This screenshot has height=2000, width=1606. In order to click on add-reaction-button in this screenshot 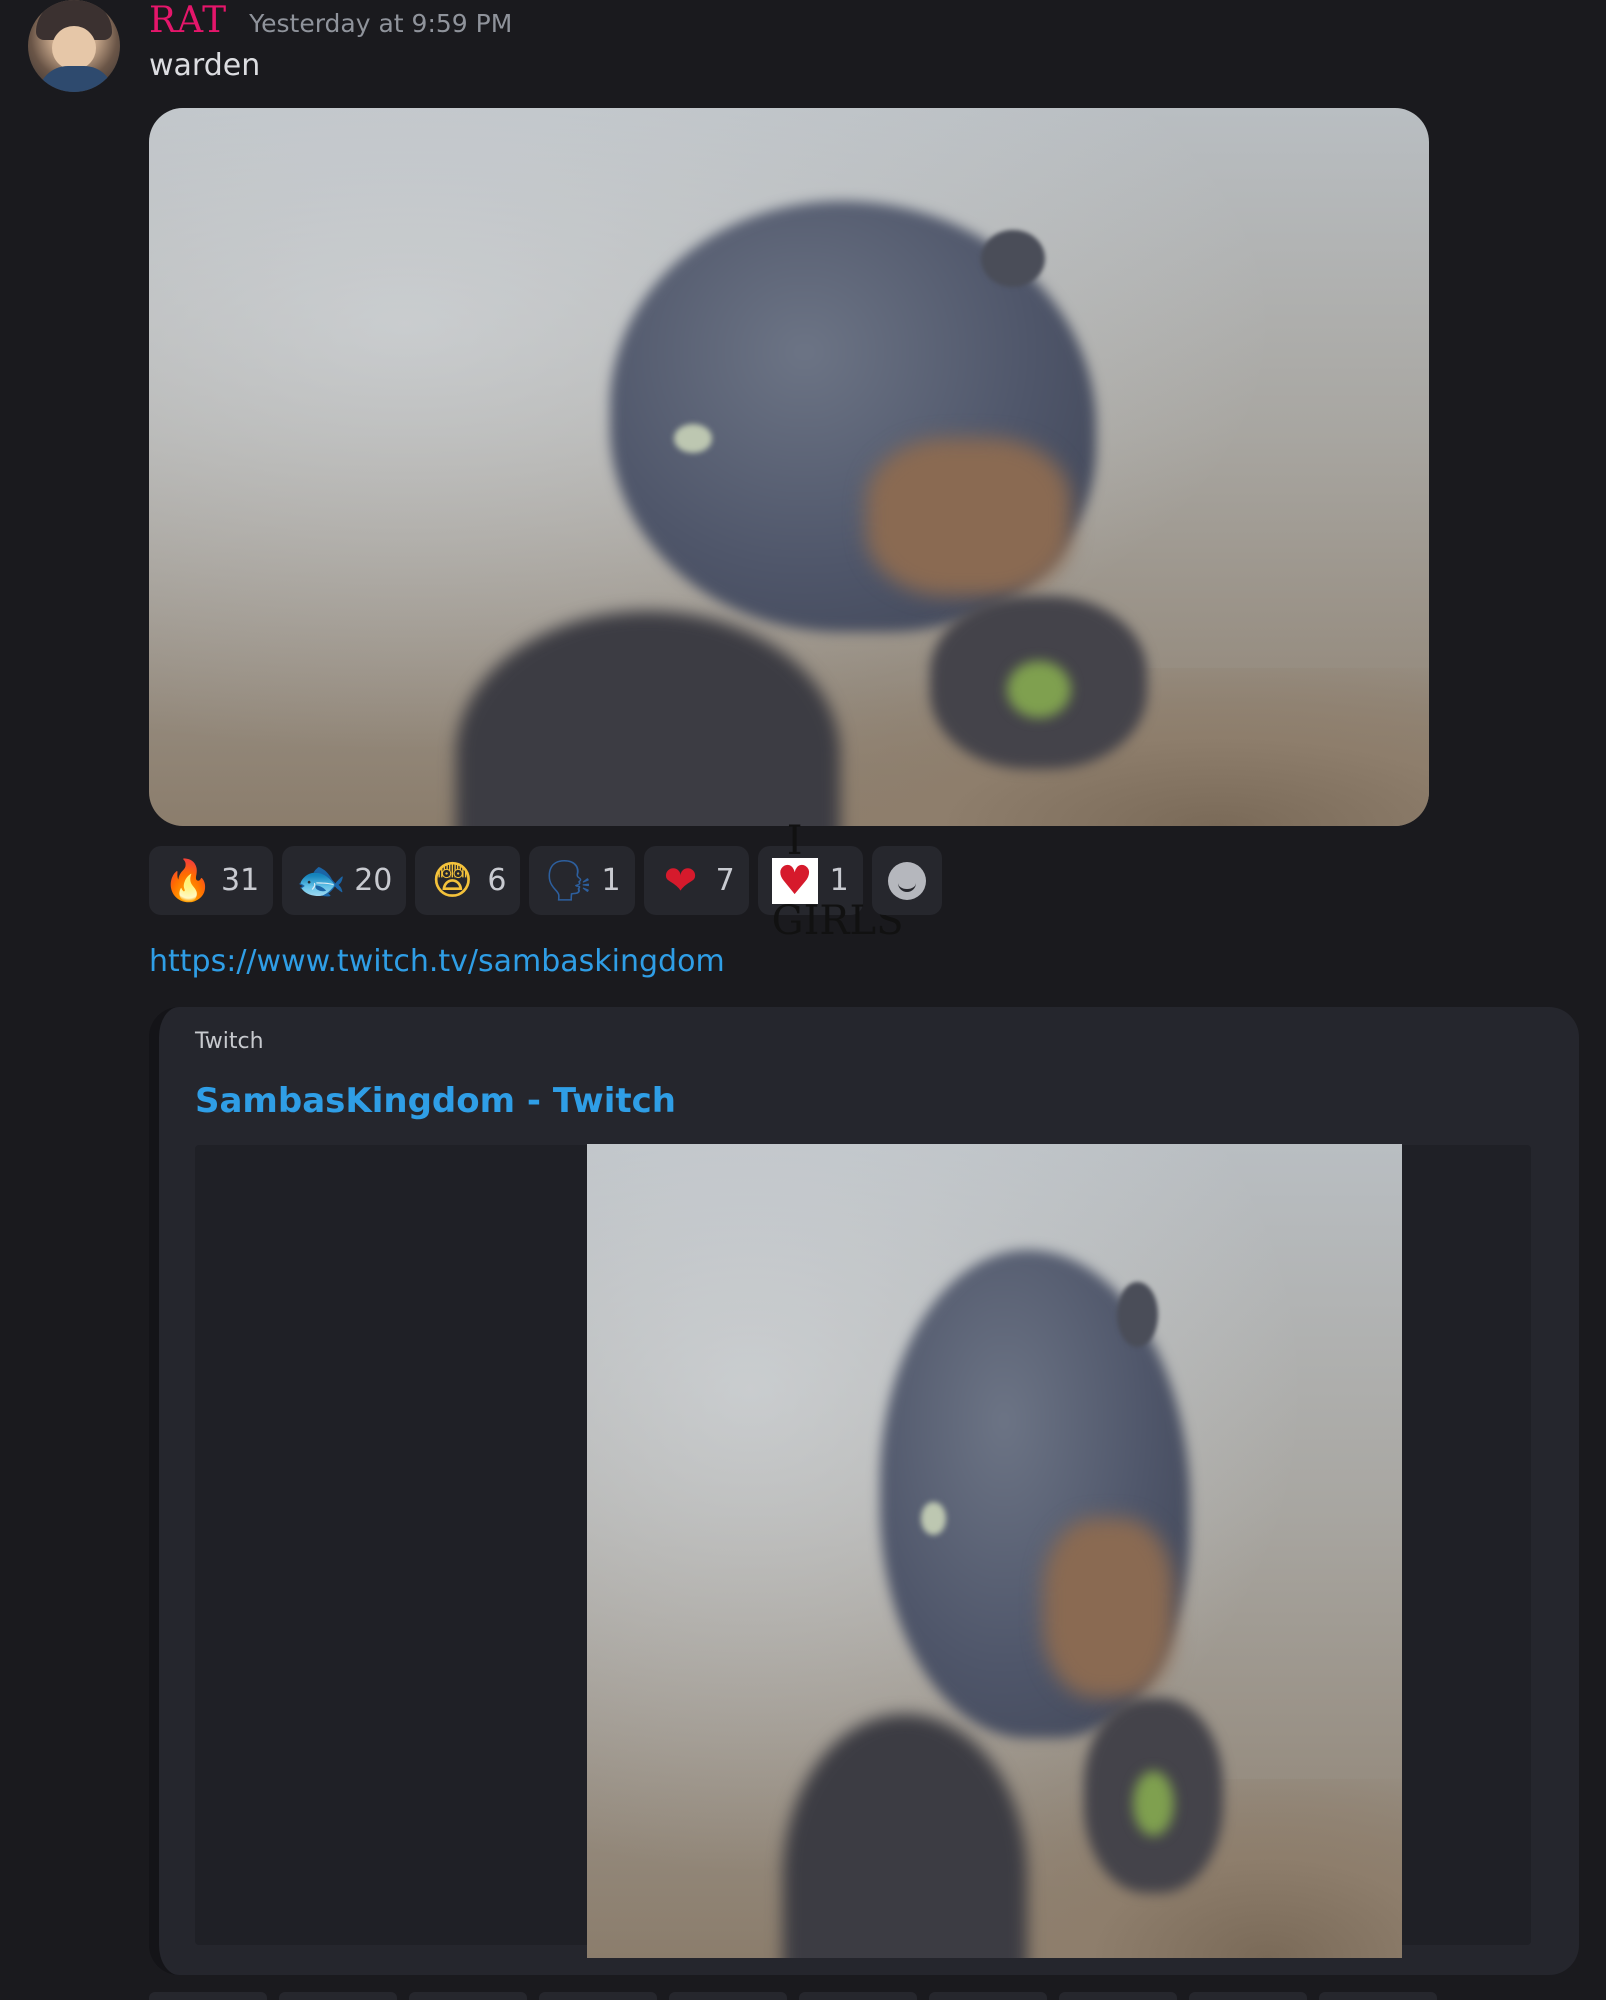, I will do `click(906, 880)`.